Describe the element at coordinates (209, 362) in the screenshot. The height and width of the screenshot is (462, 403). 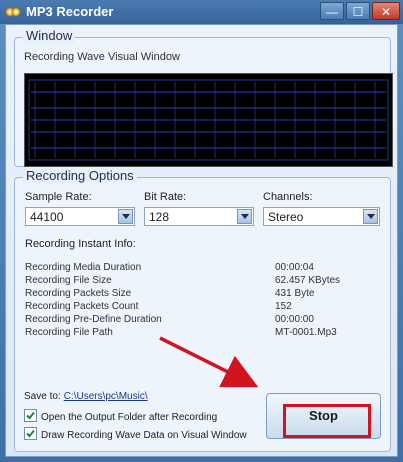
I see `annotation-arrow` at that location.